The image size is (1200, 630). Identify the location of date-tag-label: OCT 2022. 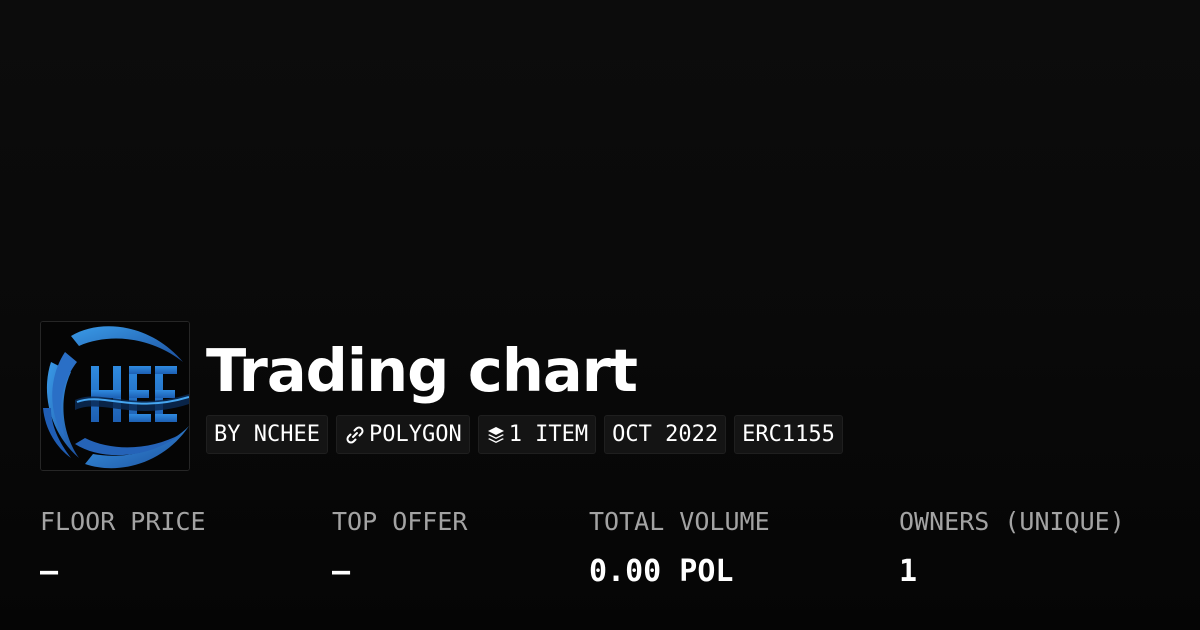
(665, 434).